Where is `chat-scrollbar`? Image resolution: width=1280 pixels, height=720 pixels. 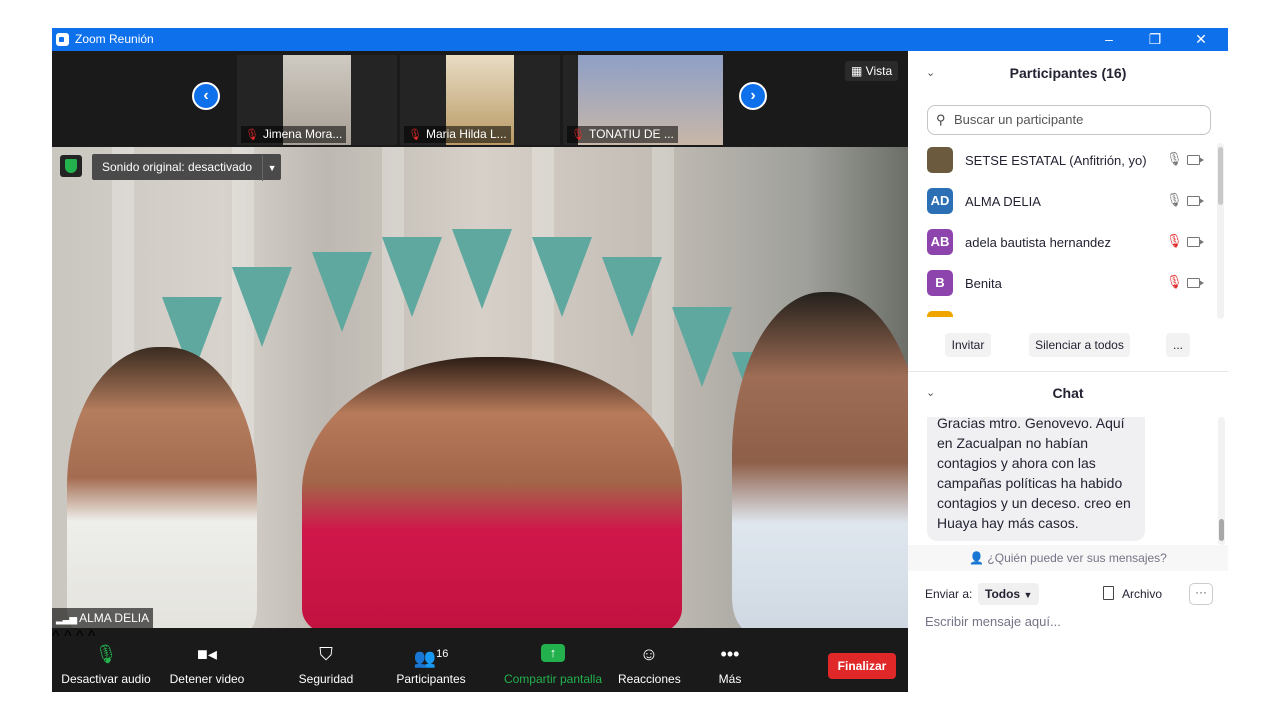 chat-scrollbar is located at coordinates (1221, 481).